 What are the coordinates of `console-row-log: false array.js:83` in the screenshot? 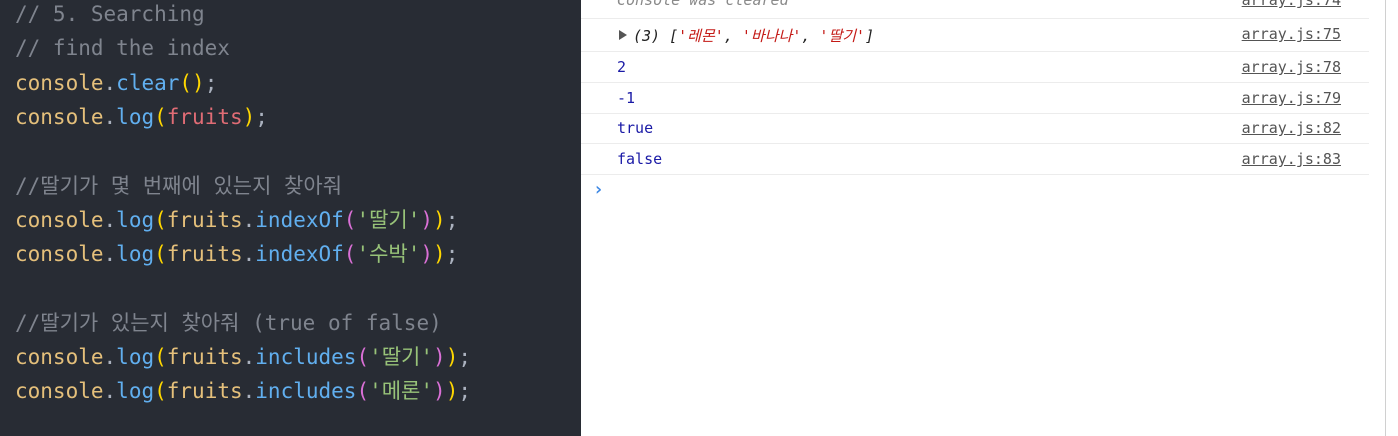 It's located at (975, 159).